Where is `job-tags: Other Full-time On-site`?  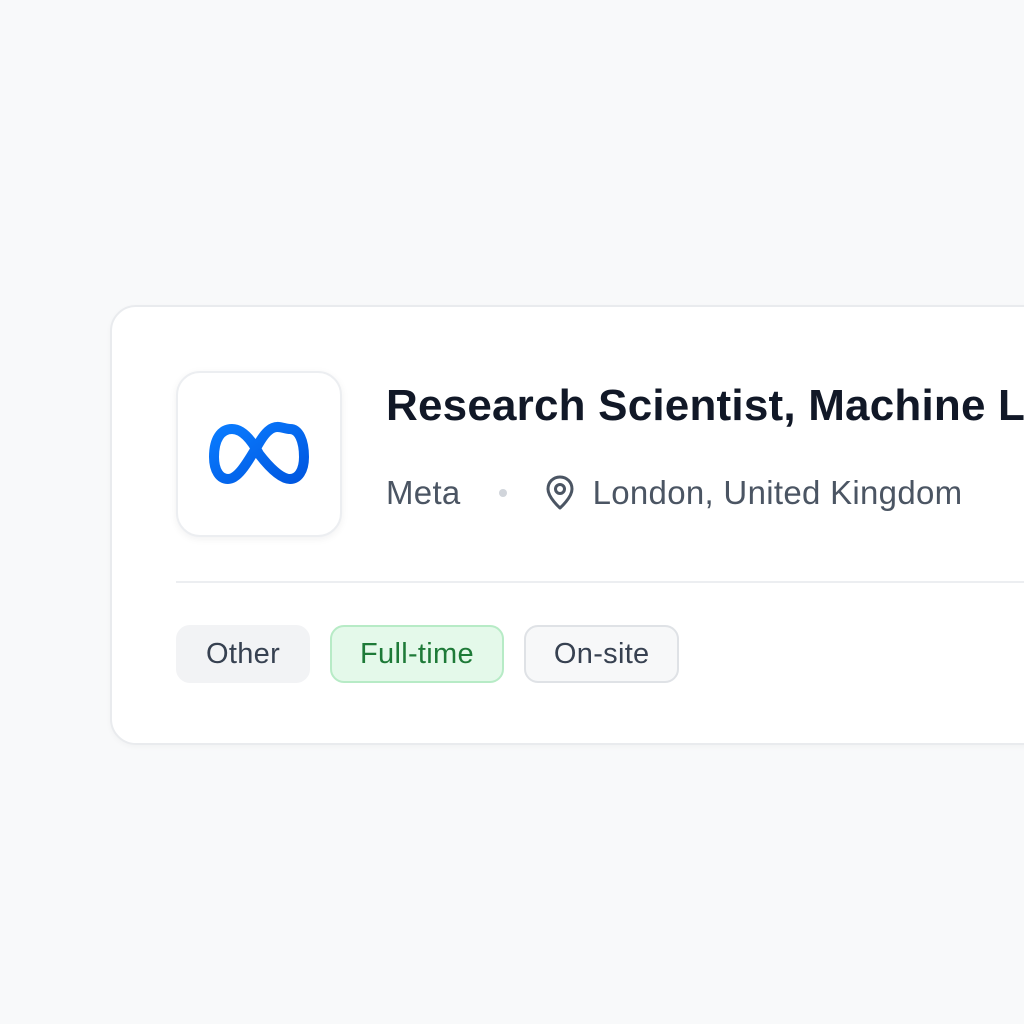
job-tags: Other Full-time On-site is located at coordinates (428, 654).